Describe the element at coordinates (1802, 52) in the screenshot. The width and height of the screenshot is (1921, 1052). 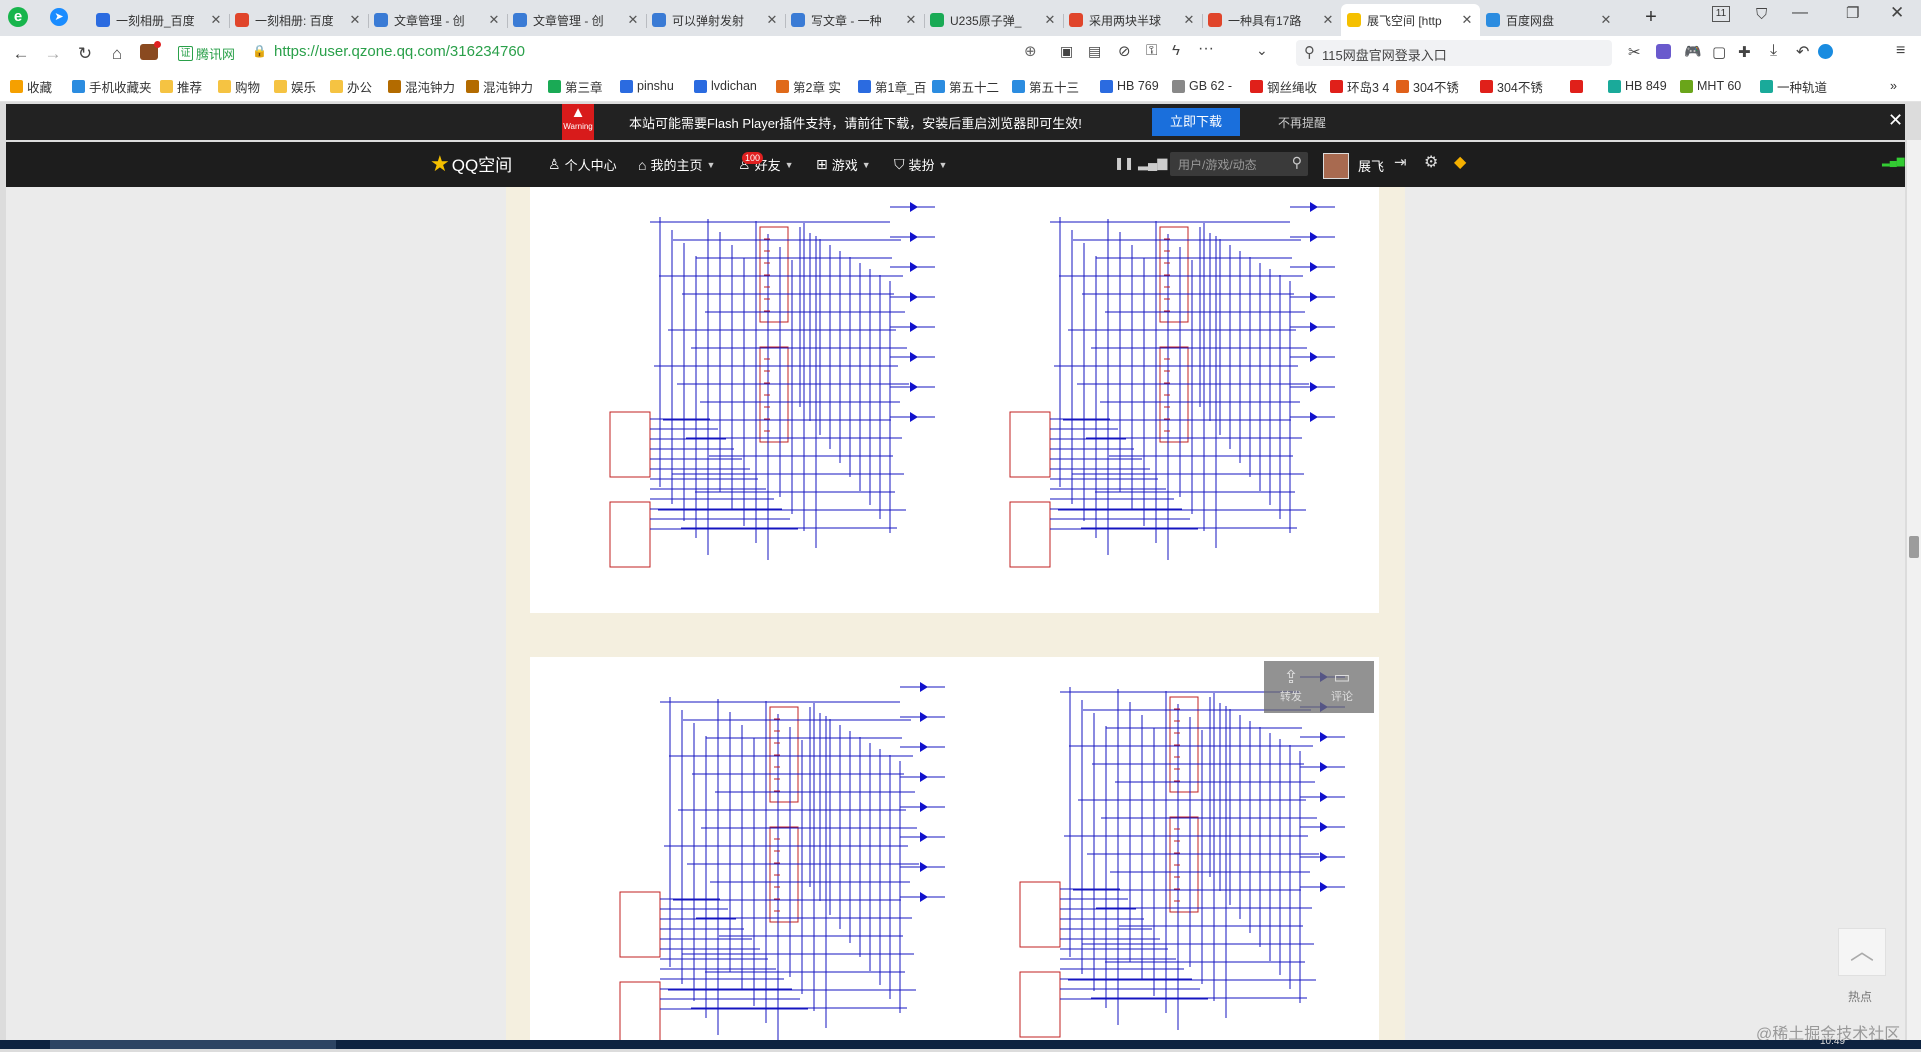
I see `undo-icon: ↶` at that location.